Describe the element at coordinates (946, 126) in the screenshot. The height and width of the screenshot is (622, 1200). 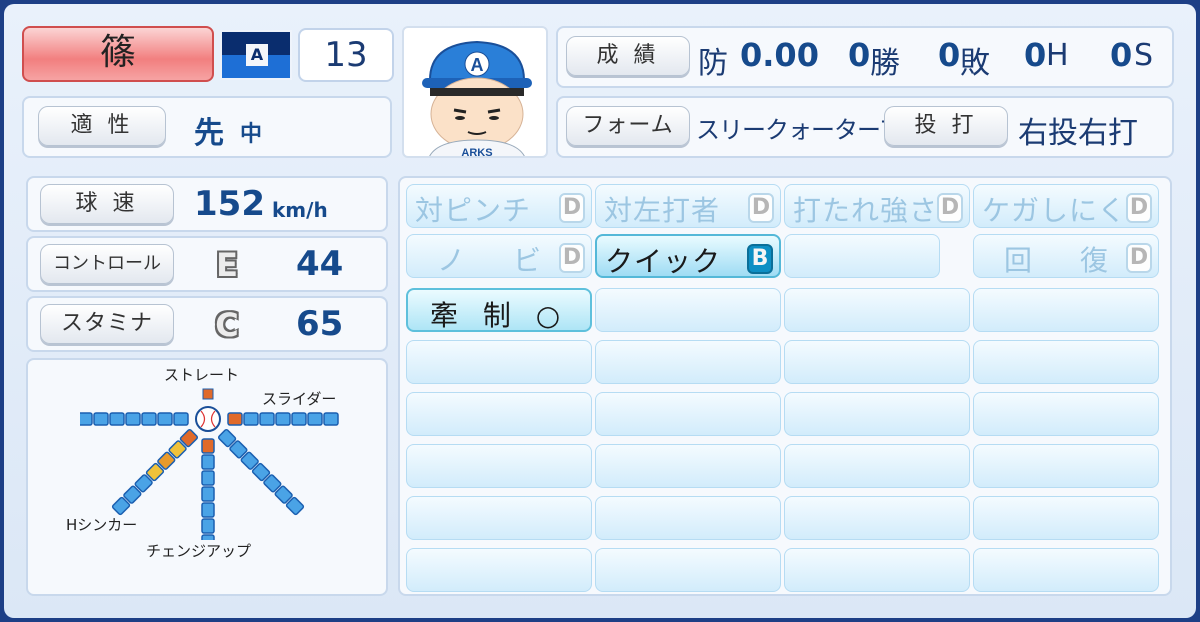
I see `handedness-button: 投 打` at that location.